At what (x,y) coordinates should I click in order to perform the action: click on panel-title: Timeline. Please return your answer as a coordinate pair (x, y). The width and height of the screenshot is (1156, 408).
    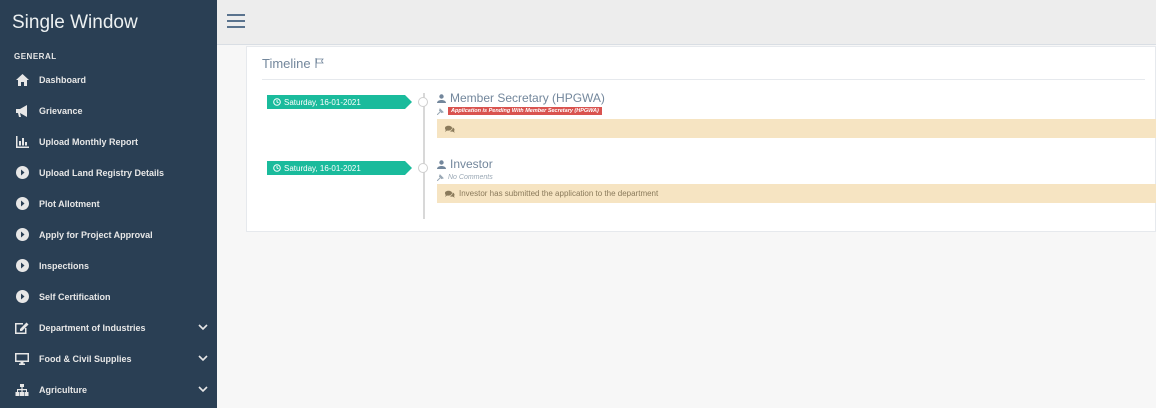
    Looking at the image, I should click on (286, 63).